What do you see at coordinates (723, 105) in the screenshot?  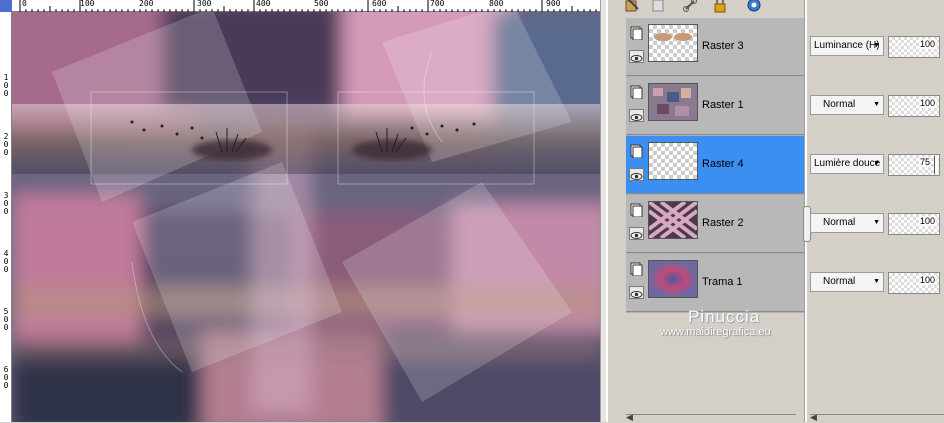 I see `layer-name: Raster 1` at bounding box center [723, 105].